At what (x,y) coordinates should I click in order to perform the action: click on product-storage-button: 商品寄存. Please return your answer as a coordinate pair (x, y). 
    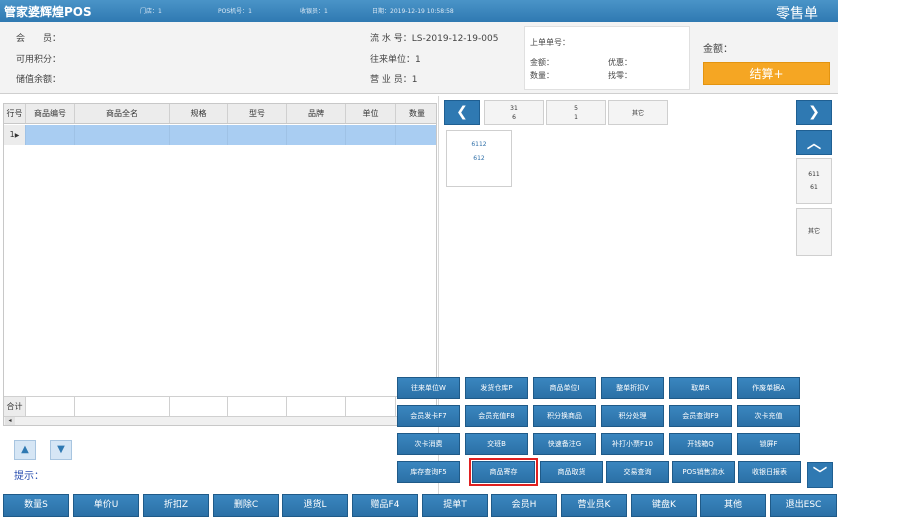
    Looking at the image, I should click on (503, 472).